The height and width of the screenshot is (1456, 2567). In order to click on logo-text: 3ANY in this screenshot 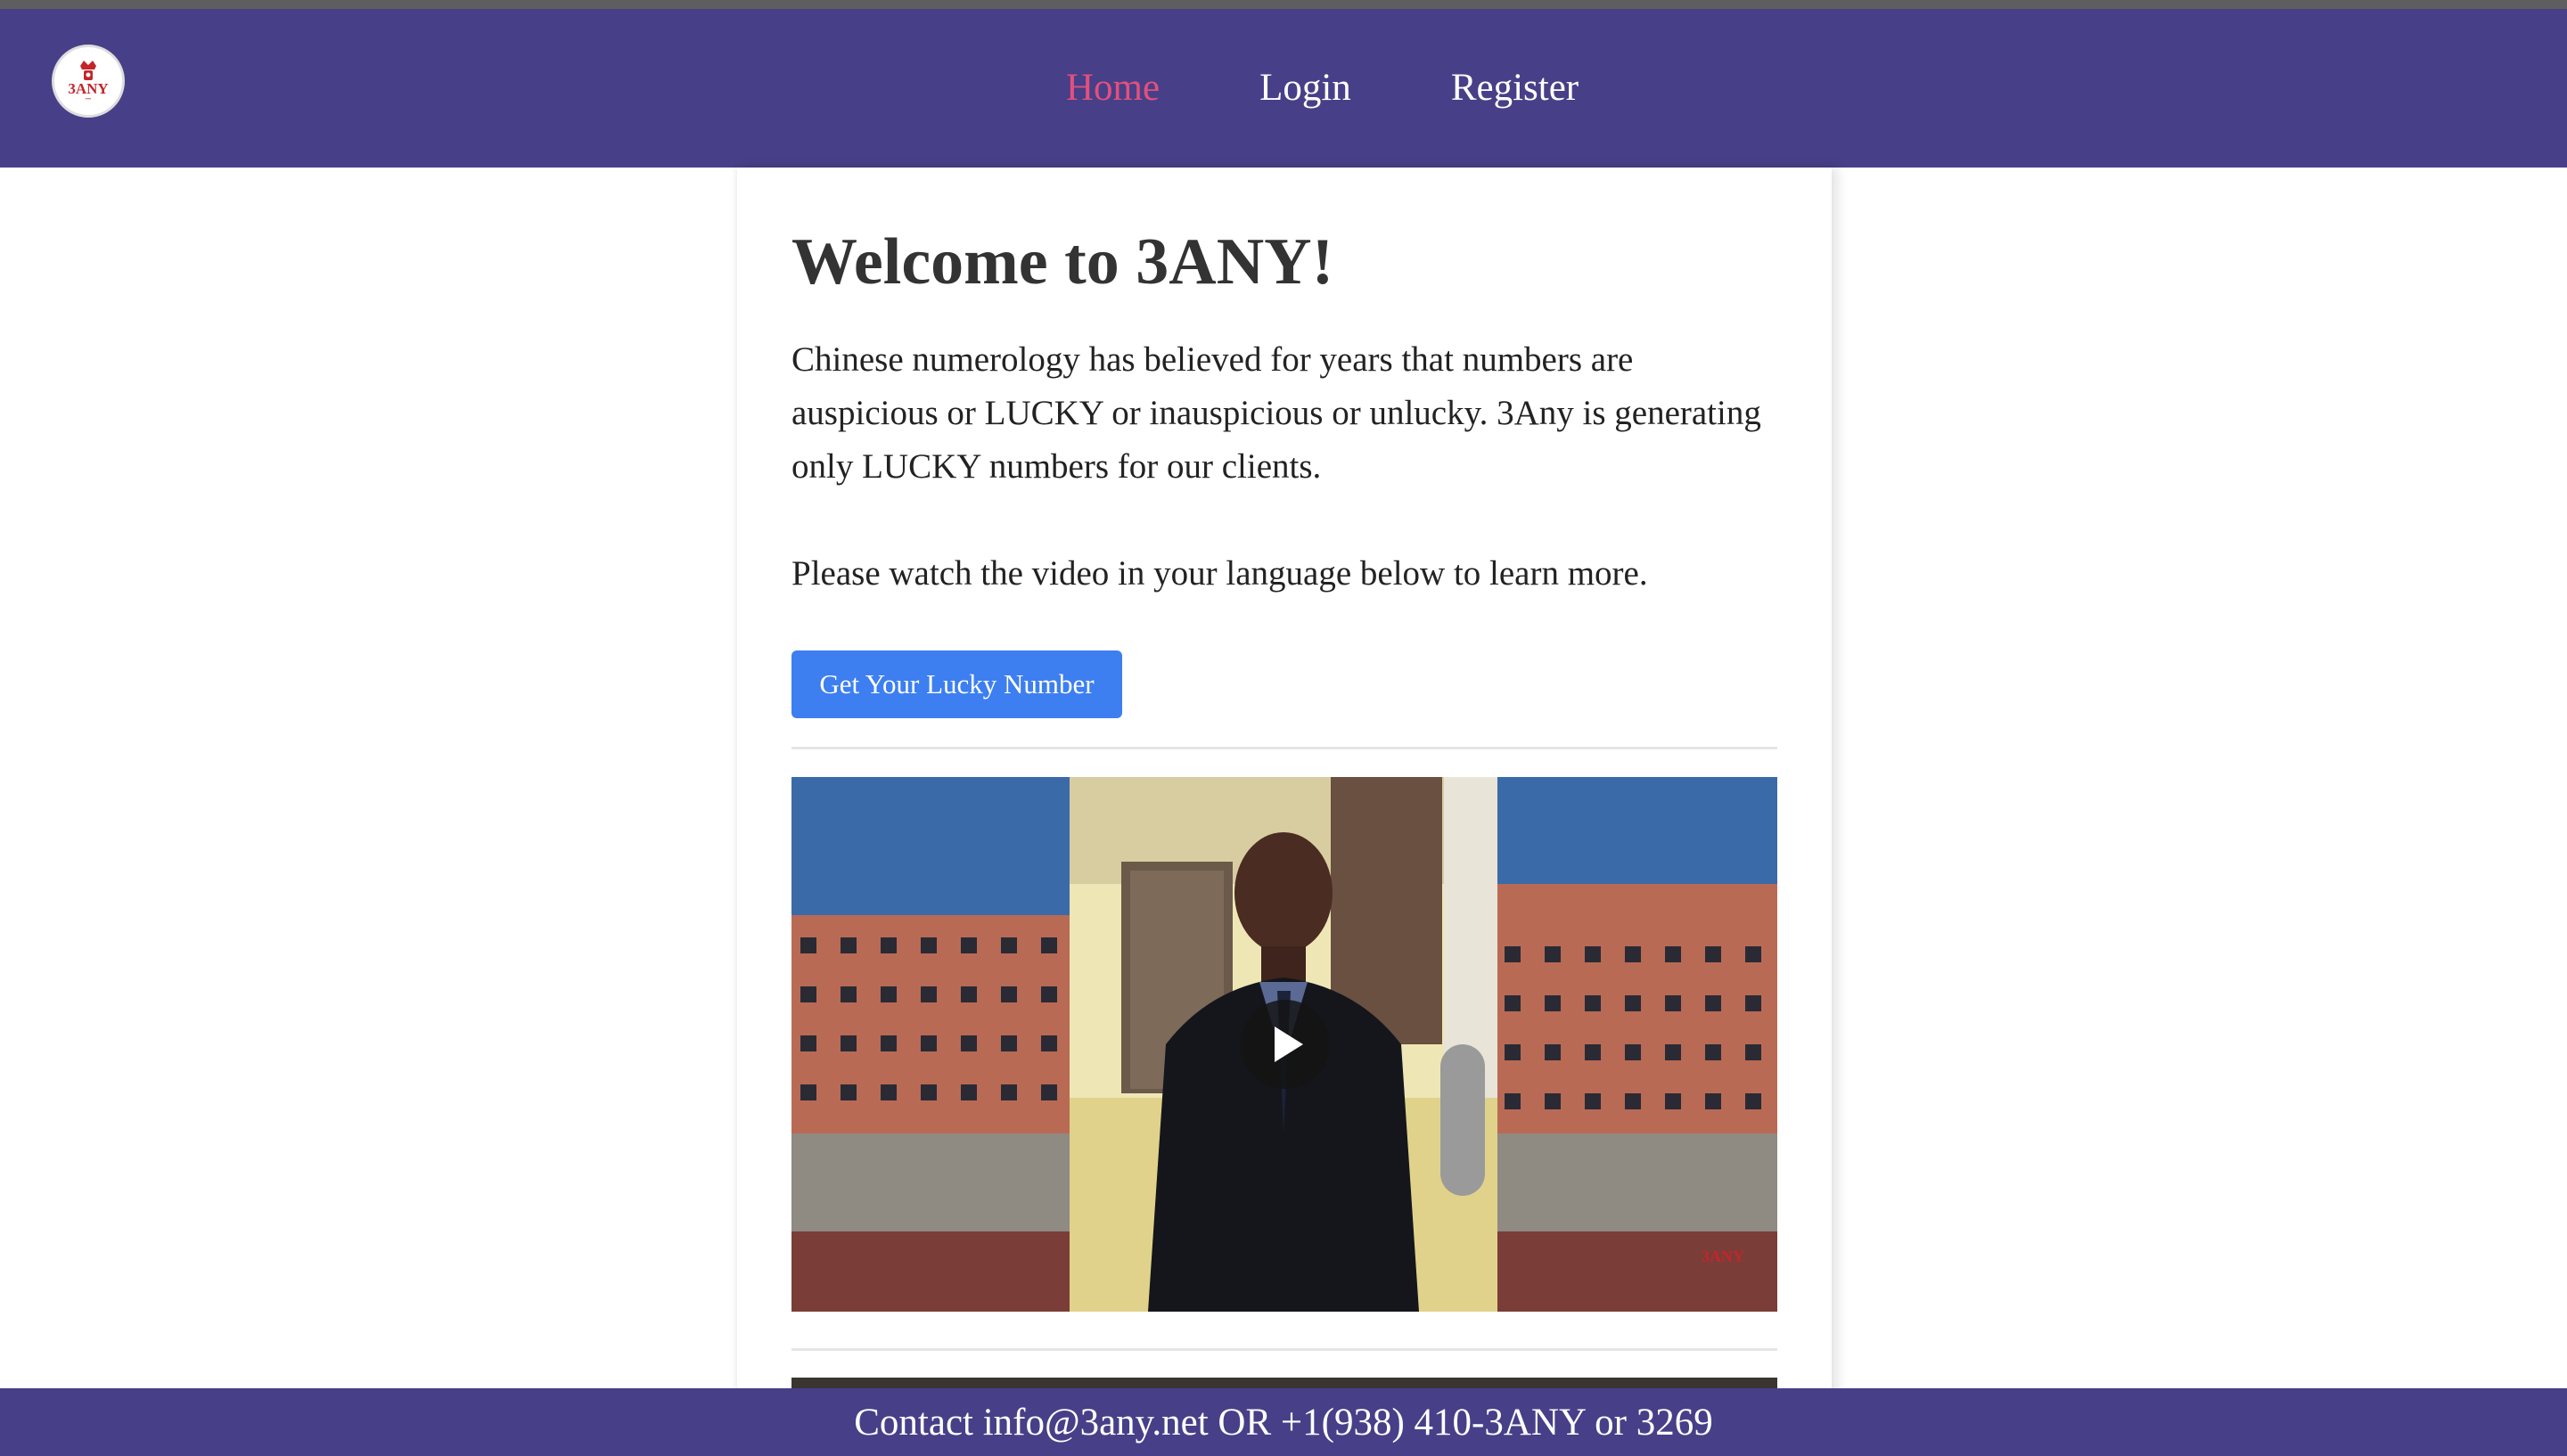, I will do `click(89, 88)`.